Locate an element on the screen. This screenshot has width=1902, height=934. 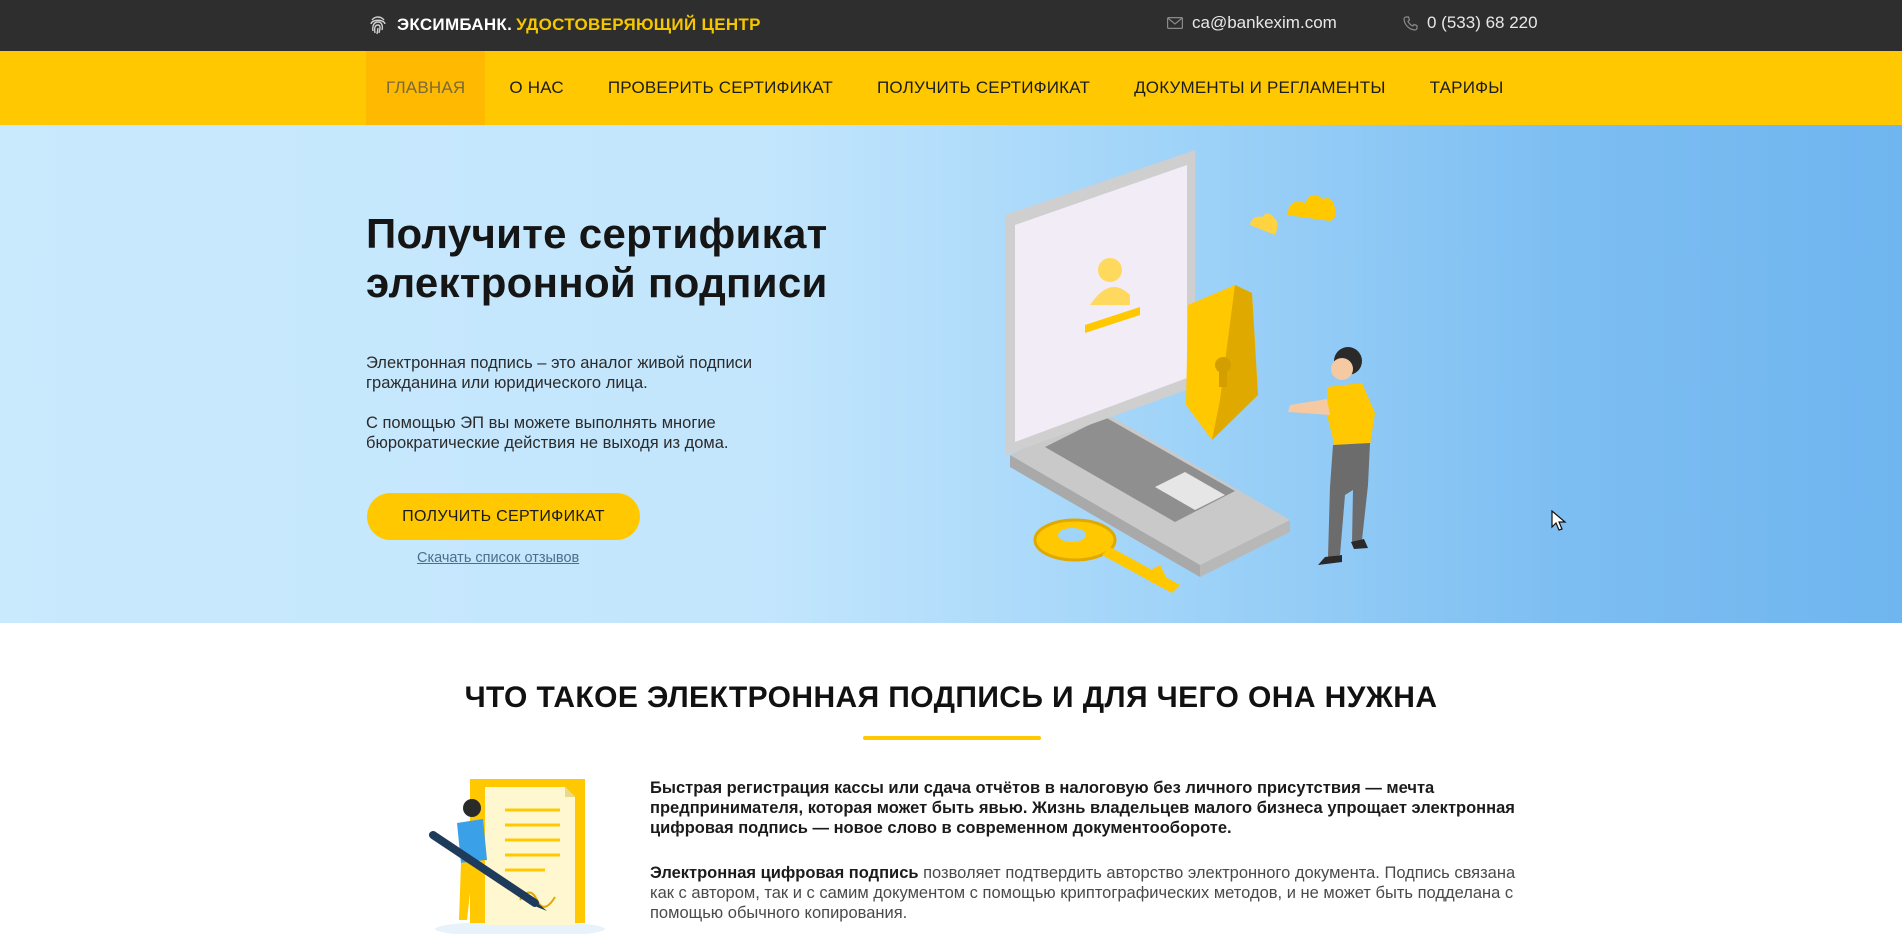
mouse-cursor-icon is located at coordinates (1559, 520).